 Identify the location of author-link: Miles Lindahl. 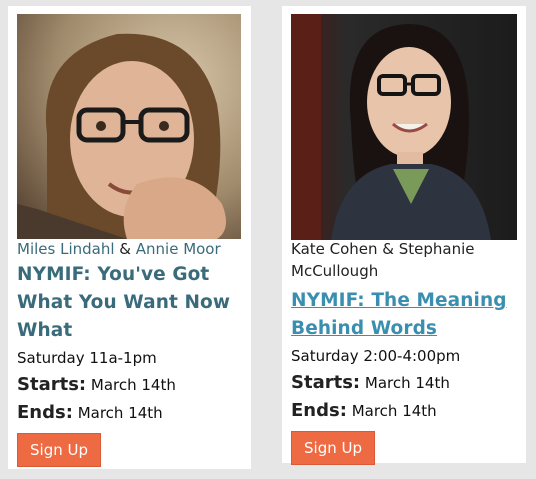
(66, 249).